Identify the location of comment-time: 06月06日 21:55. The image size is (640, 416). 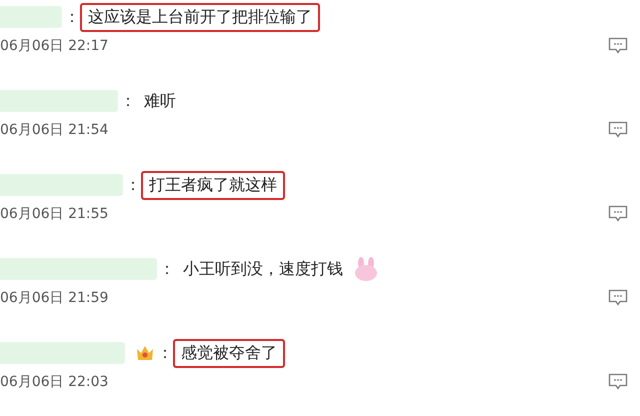
(54, 214).